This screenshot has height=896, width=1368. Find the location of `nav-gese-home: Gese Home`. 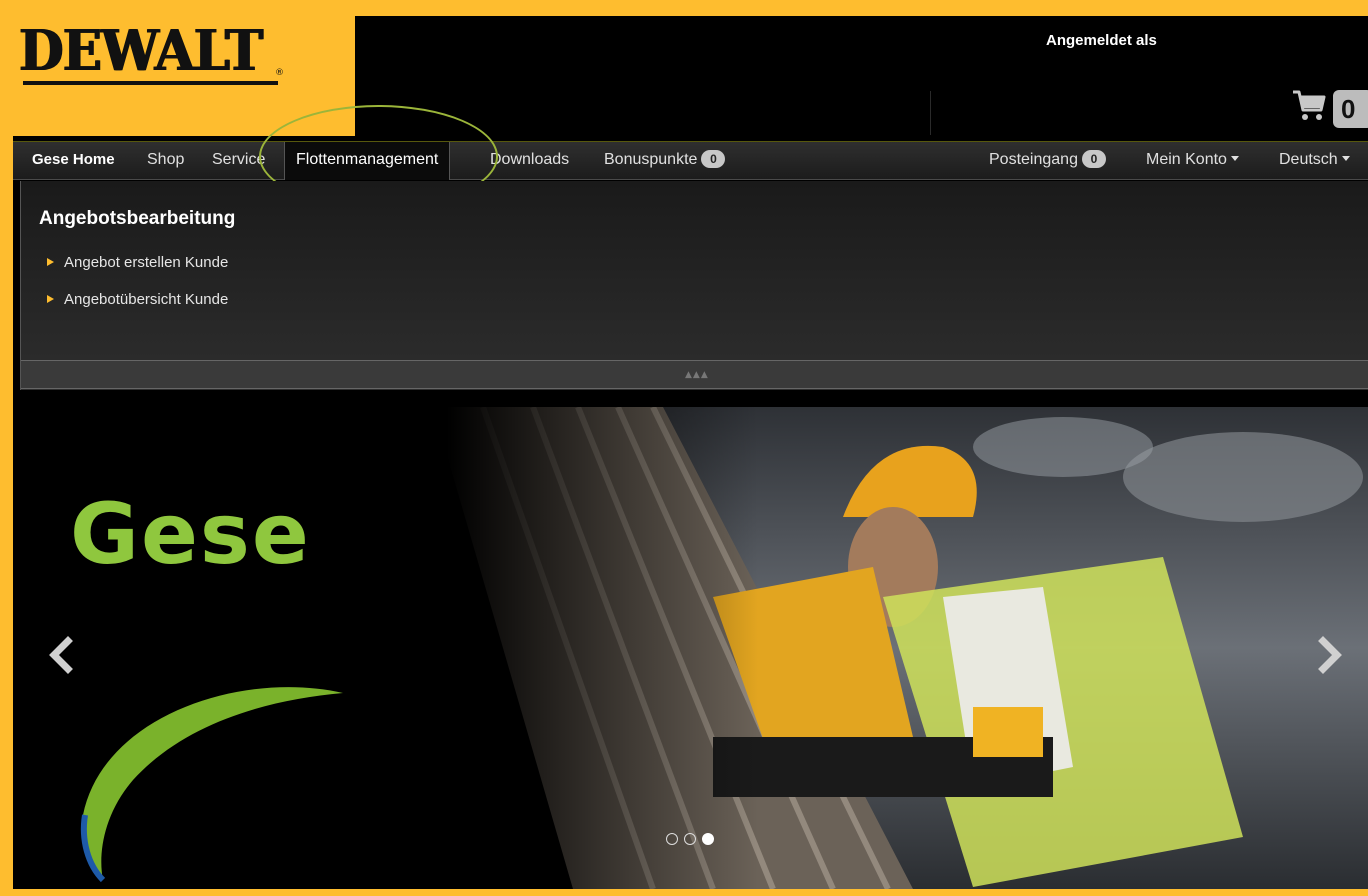

nav-gese-home: Gese Home is located at coordinates (73, 160).